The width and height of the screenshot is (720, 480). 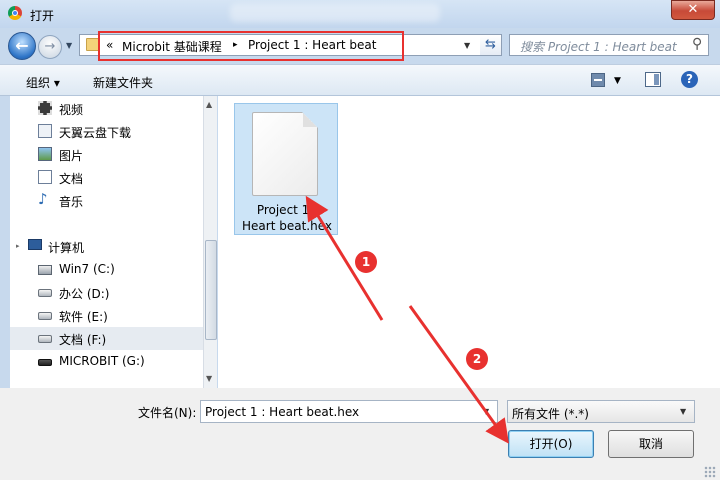 I want to click on annotation-layer, so click(x=407, y=319).